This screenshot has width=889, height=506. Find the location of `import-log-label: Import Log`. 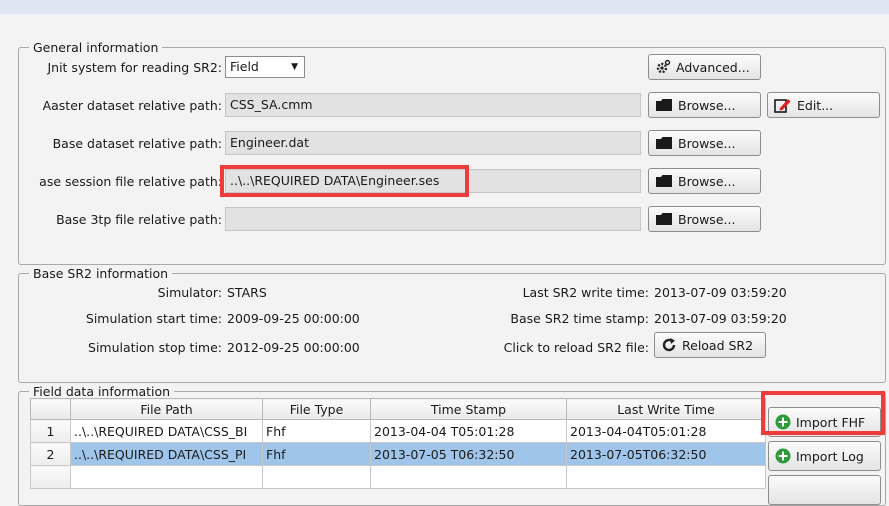

import-log-label: Import Log is located at coordinates (830, 456).